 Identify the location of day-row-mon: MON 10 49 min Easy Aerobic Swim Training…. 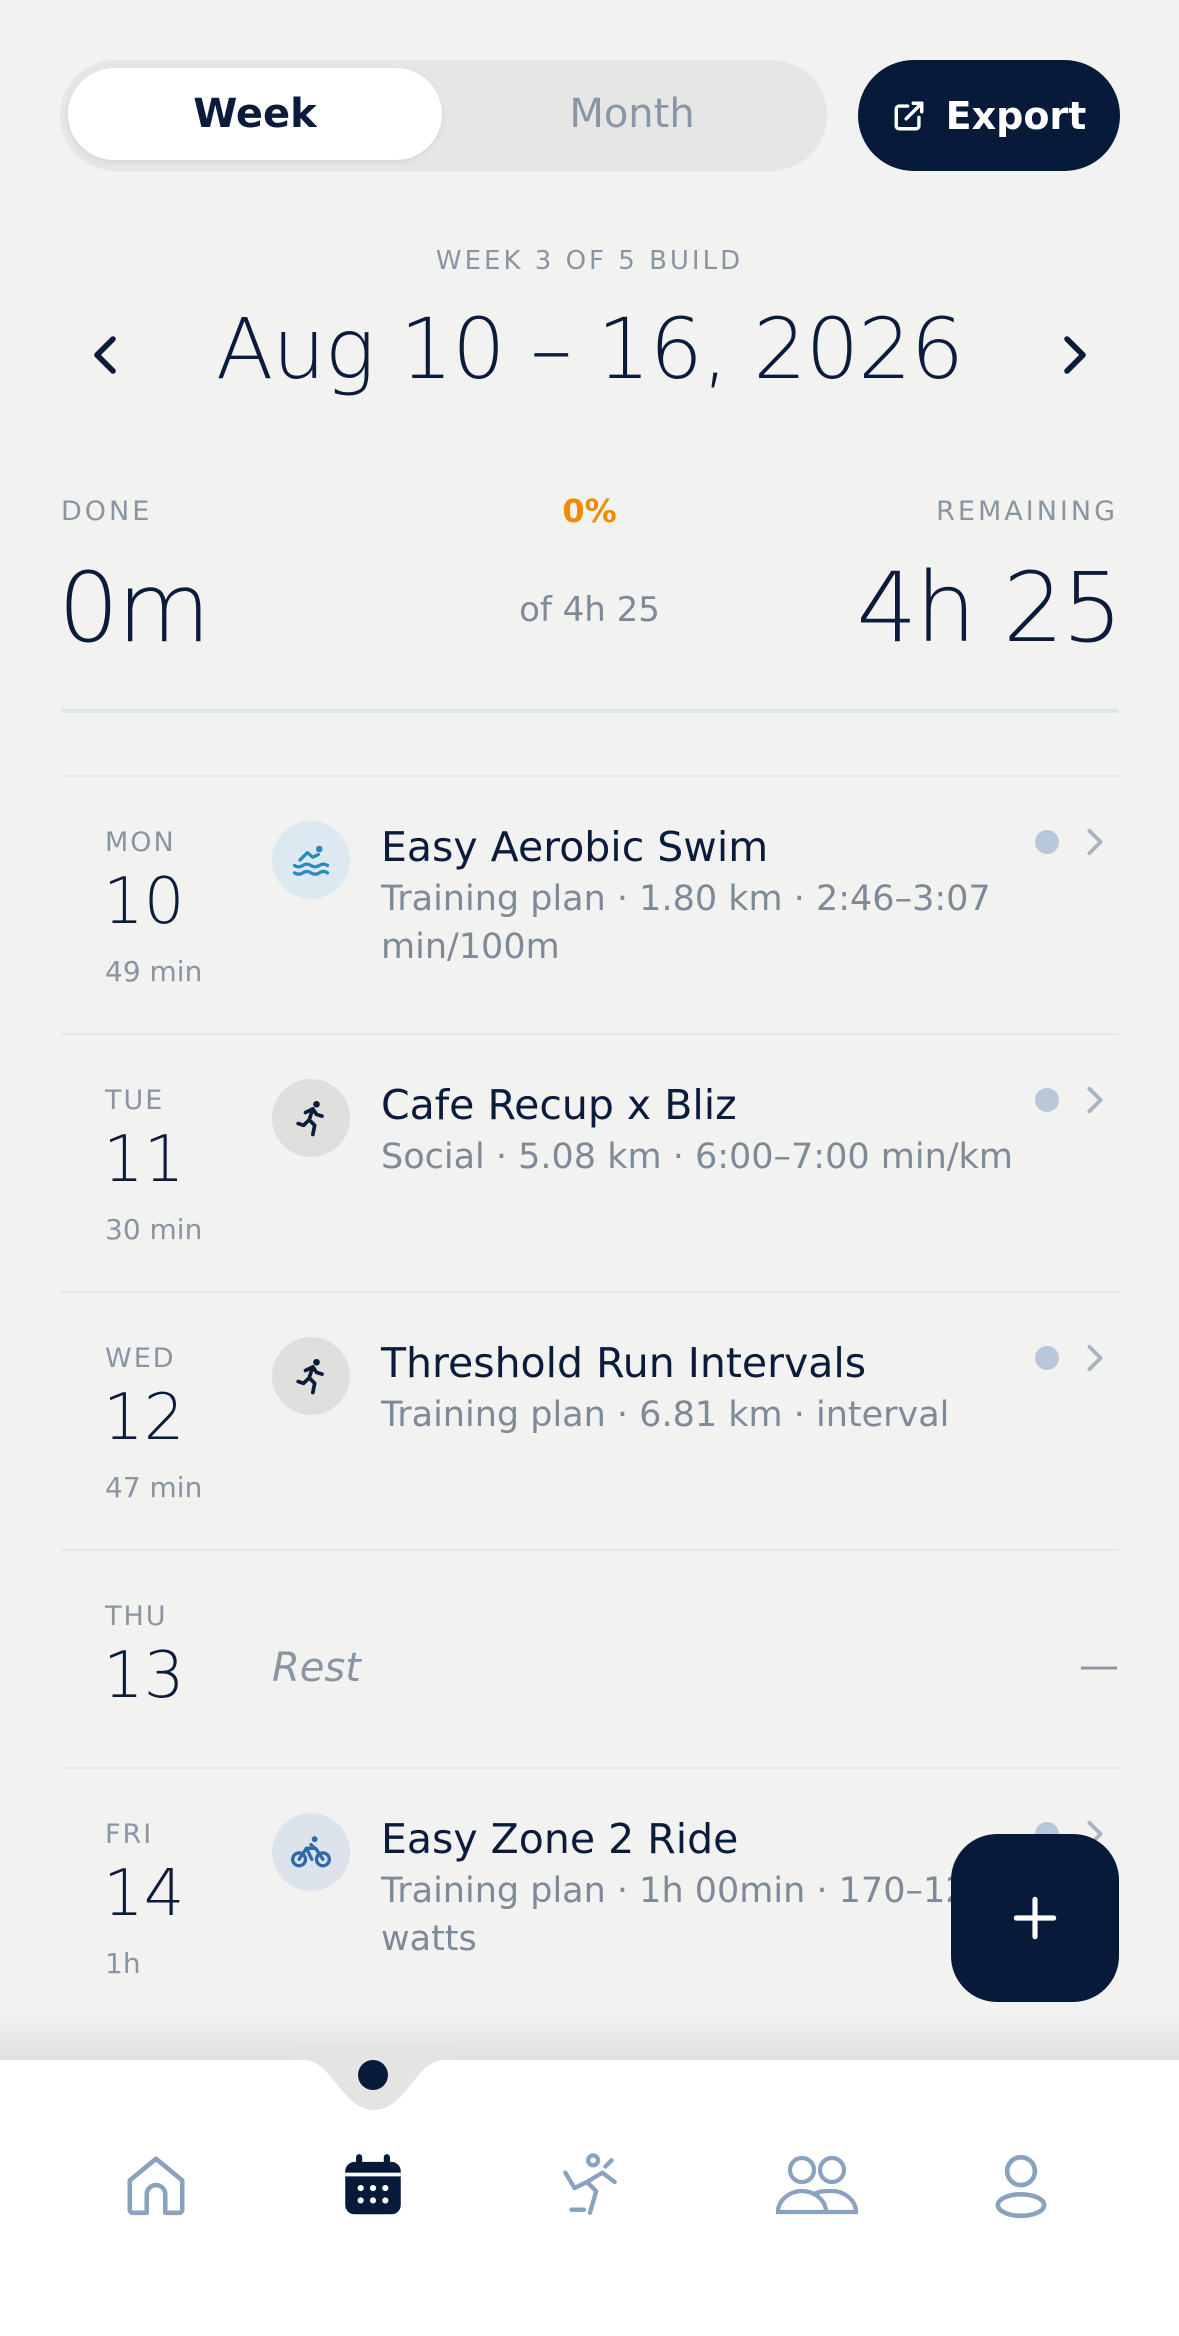
(590, 905).